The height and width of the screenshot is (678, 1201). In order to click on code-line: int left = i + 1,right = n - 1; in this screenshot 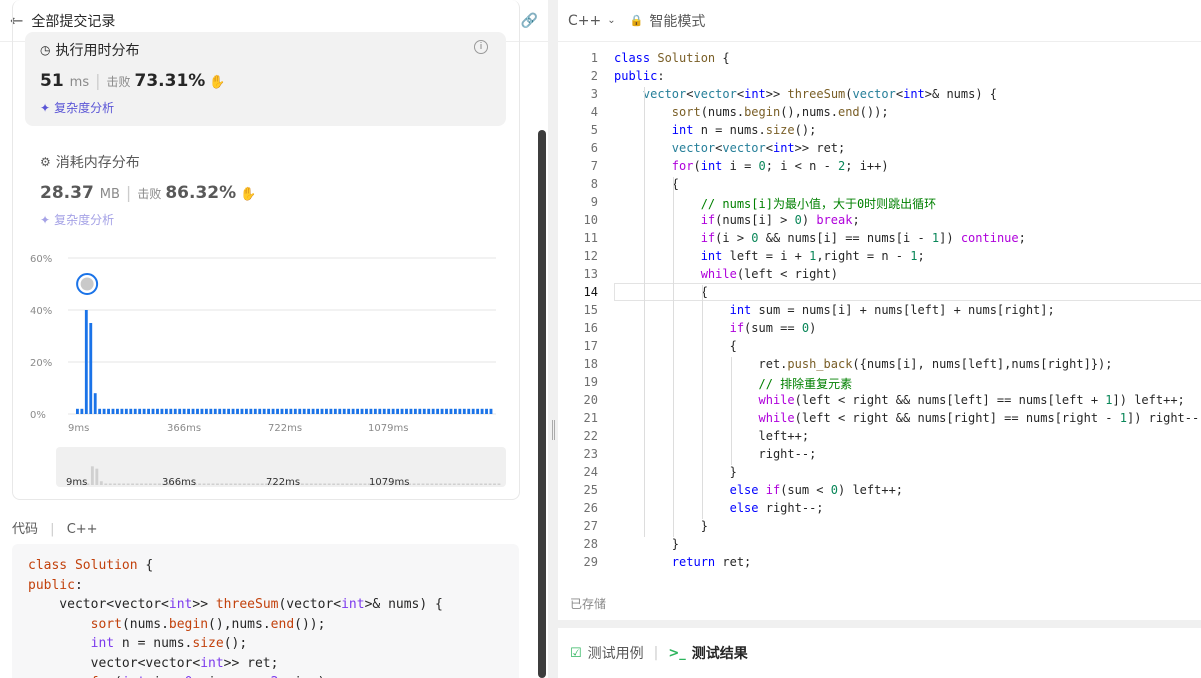, I will do `click(769, 256)`.